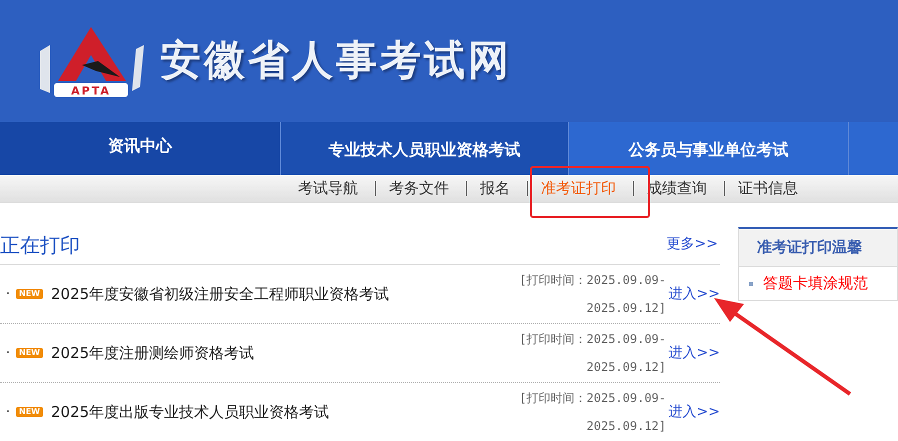 This screenshot has width=898, height=441. What do you see at coordinates (809, 247) in the screenshot?
I see `panel-title: 准考证打印温馨` at bounding box center [809, 247].